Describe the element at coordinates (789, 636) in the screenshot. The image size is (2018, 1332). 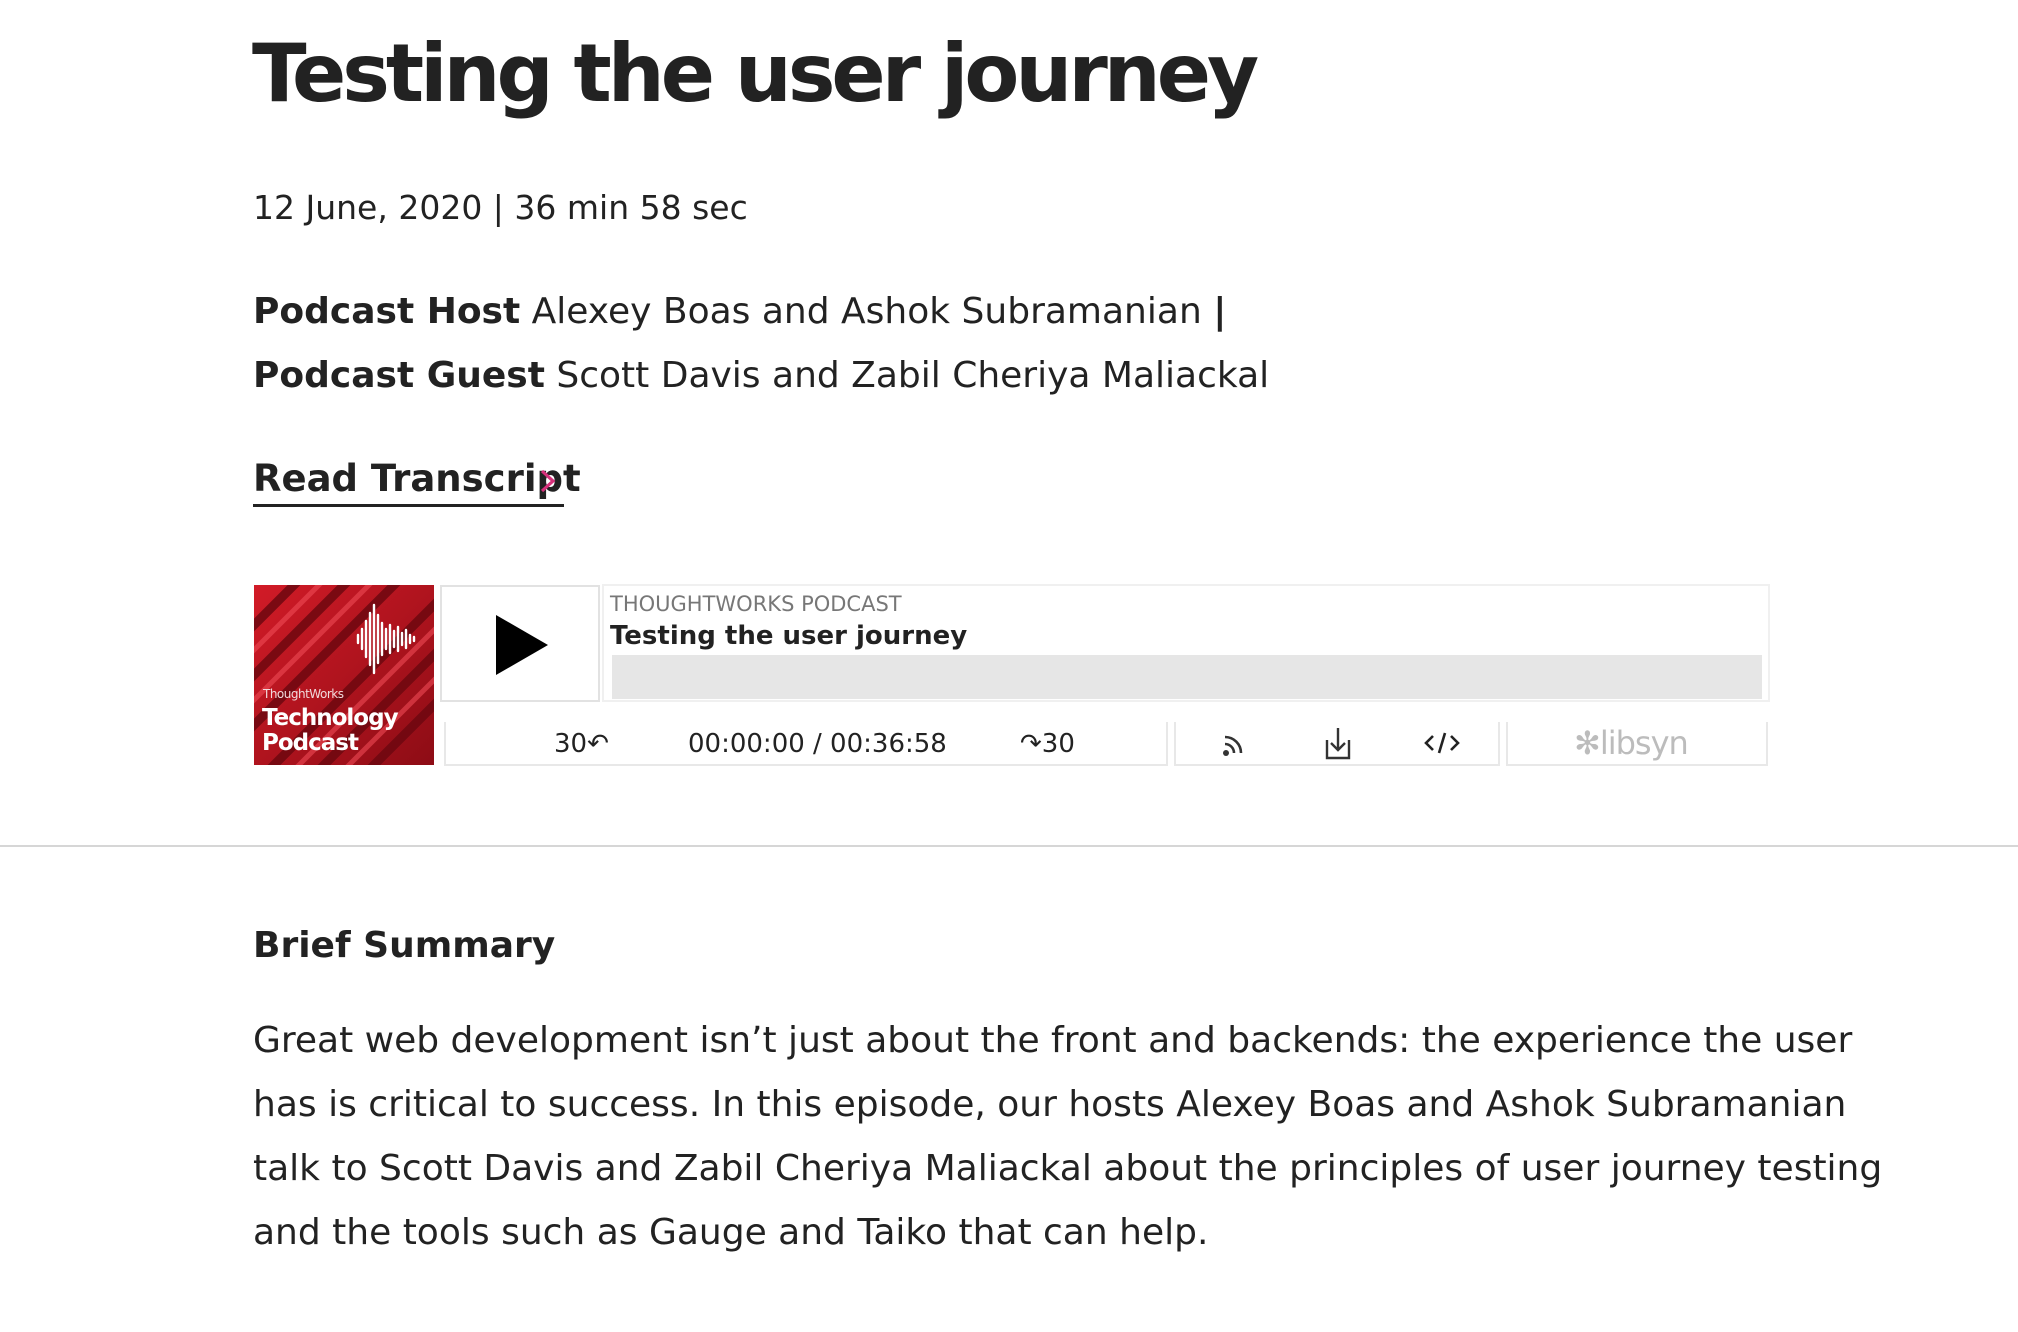
I see `player-episode-title: Testing the user journey` at that location.